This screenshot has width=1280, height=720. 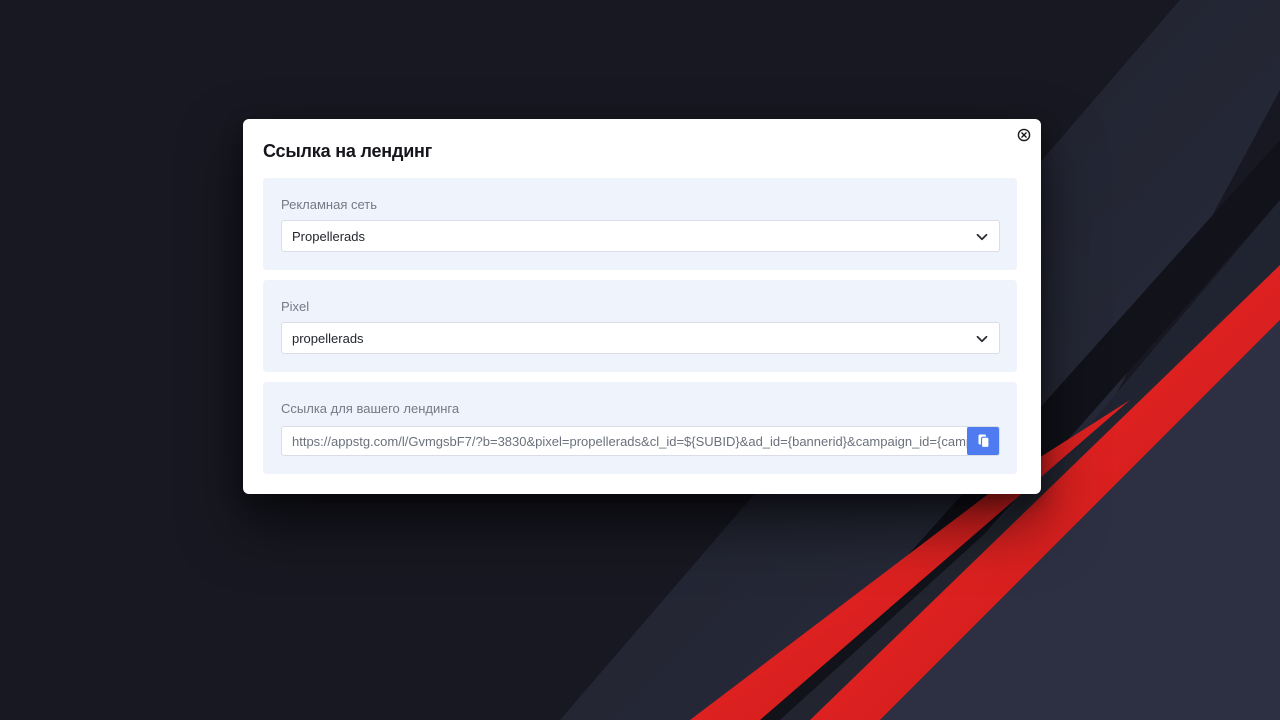 What do you see at coordinates (295, 306) in the screenshot?
I see `pixel-label: Pixel` at bounding box center [295, 306].